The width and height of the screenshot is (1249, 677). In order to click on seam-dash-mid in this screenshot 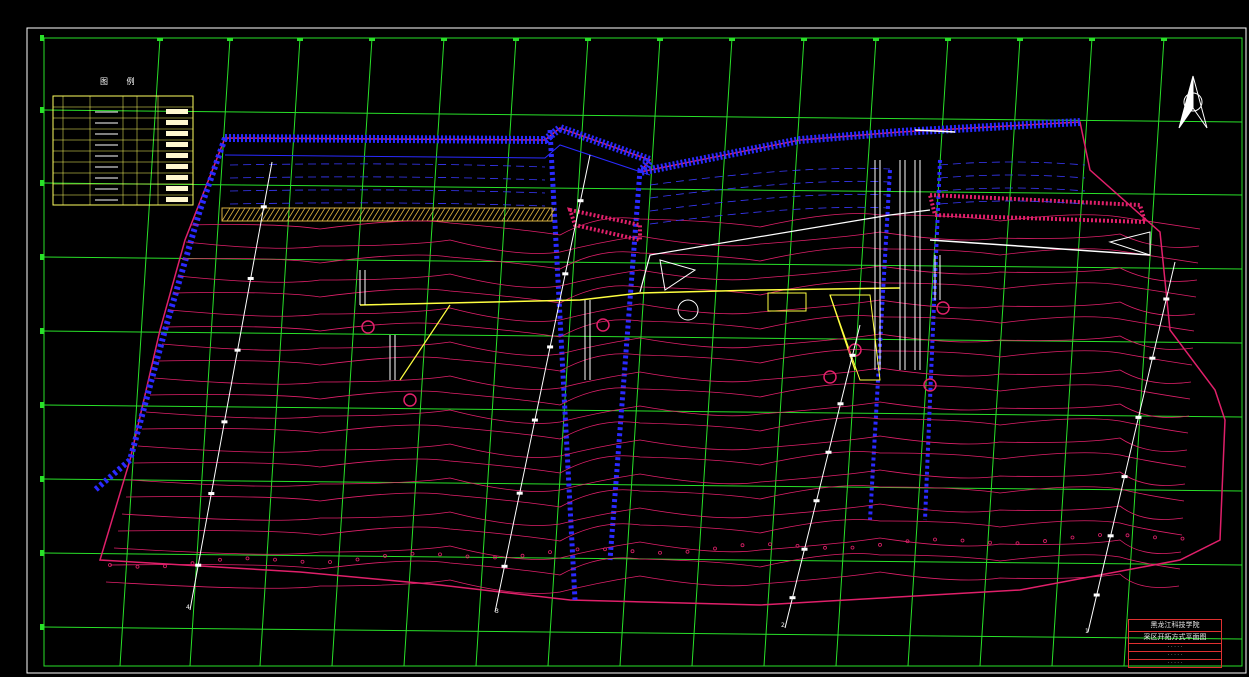, I will do `click(770, 176)`.